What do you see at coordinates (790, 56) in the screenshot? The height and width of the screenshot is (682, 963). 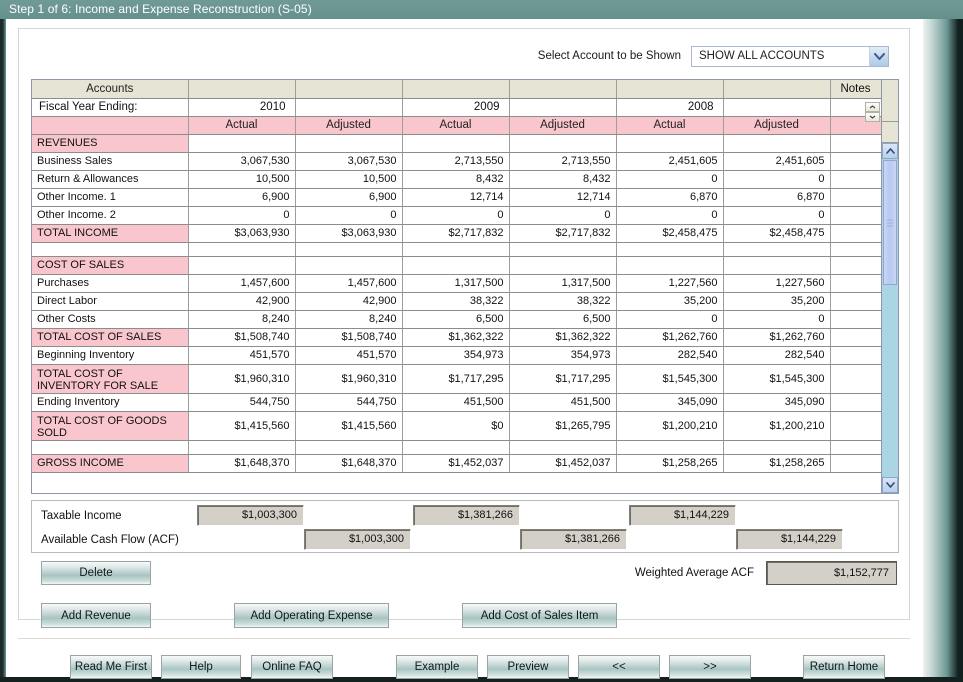 I see `account-select-dropdown: SHOW ALL ACCOUNTS` at bounding box center [790, 56].